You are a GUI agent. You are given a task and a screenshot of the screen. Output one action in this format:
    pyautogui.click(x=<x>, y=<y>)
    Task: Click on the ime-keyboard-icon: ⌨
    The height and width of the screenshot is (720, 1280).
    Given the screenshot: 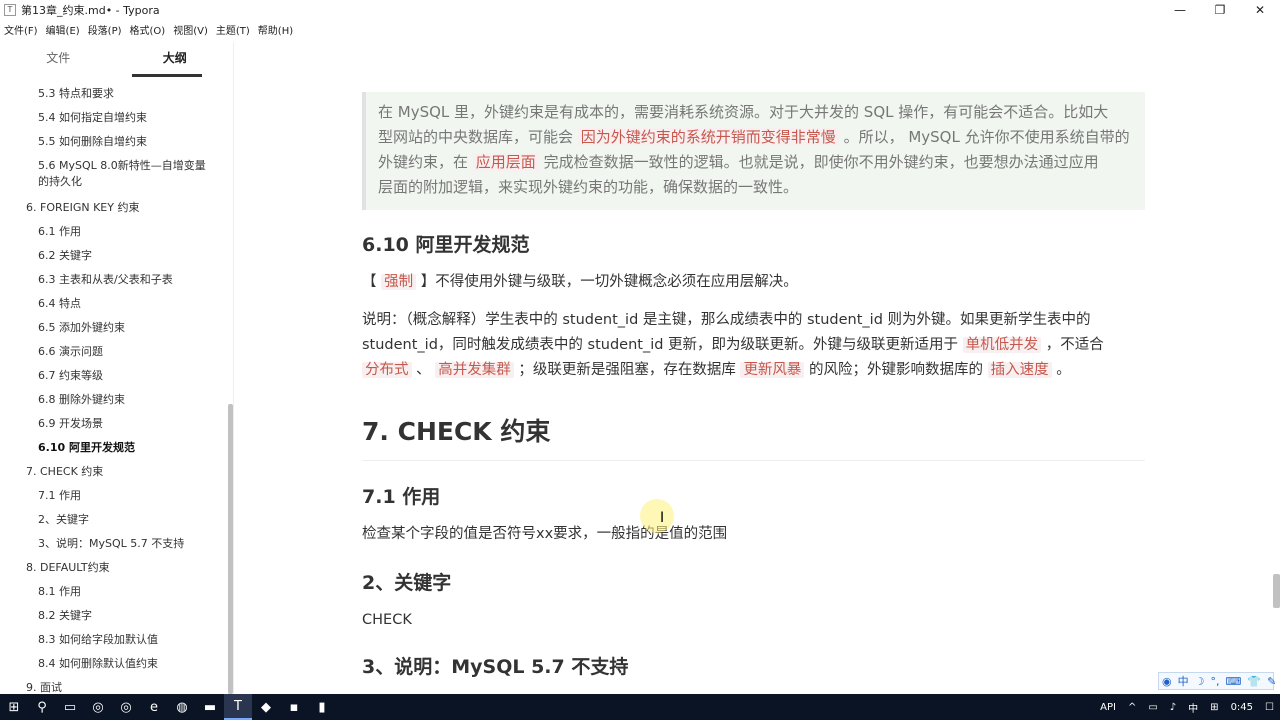 What is the action you would take?
    pyautogui.click(x=1233, y=681)
    